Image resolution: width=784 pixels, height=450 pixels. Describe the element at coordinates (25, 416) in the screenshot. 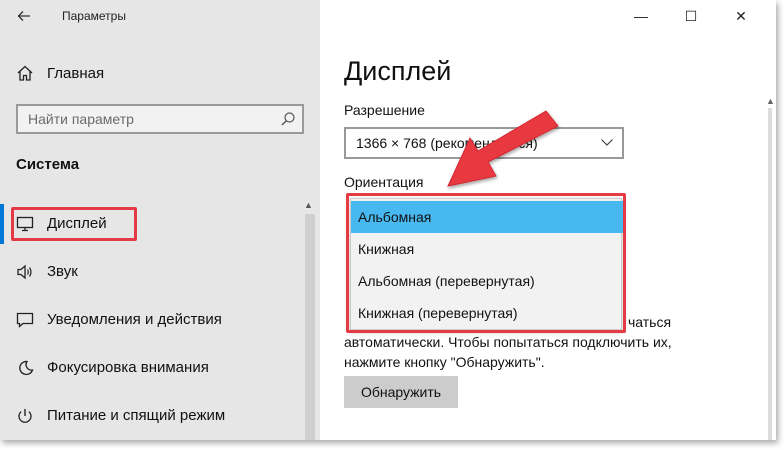

I see `power-icon` at that location.